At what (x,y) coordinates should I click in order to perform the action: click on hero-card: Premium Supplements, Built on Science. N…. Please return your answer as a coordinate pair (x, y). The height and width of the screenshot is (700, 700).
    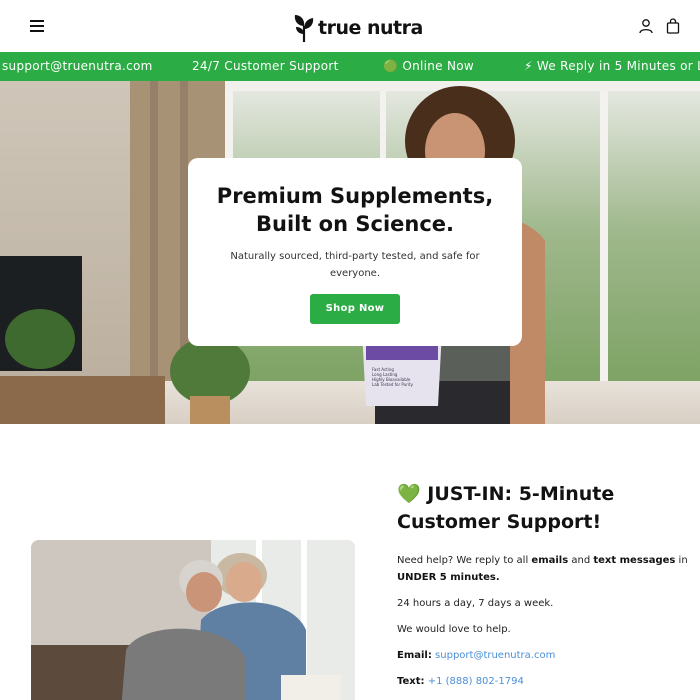
    Looking at the image, I should click on (355, 252).